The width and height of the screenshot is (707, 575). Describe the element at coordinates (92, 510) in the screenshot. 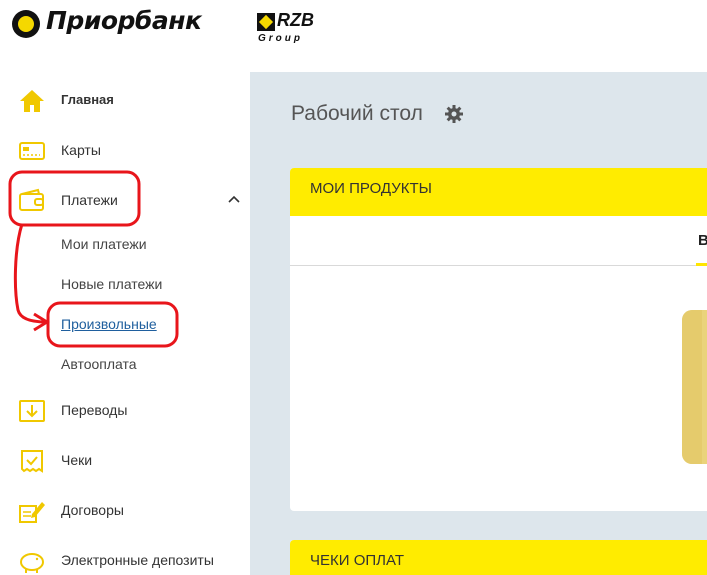

I see `sidebar-item-label: Договоры` at that location.